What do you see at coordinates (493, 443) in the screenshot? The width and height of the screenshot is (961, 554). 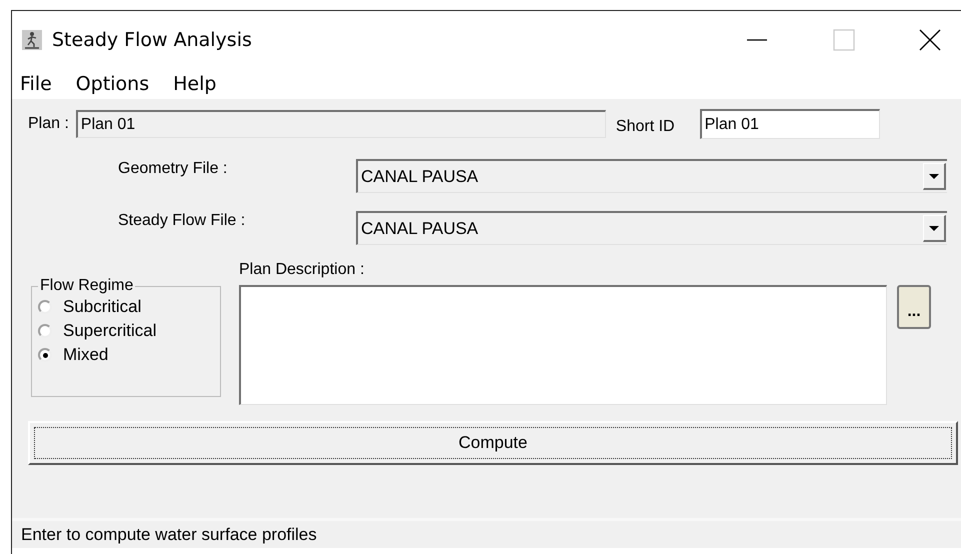 I see `compute-button: Compute` at bounding box center [493, 443].